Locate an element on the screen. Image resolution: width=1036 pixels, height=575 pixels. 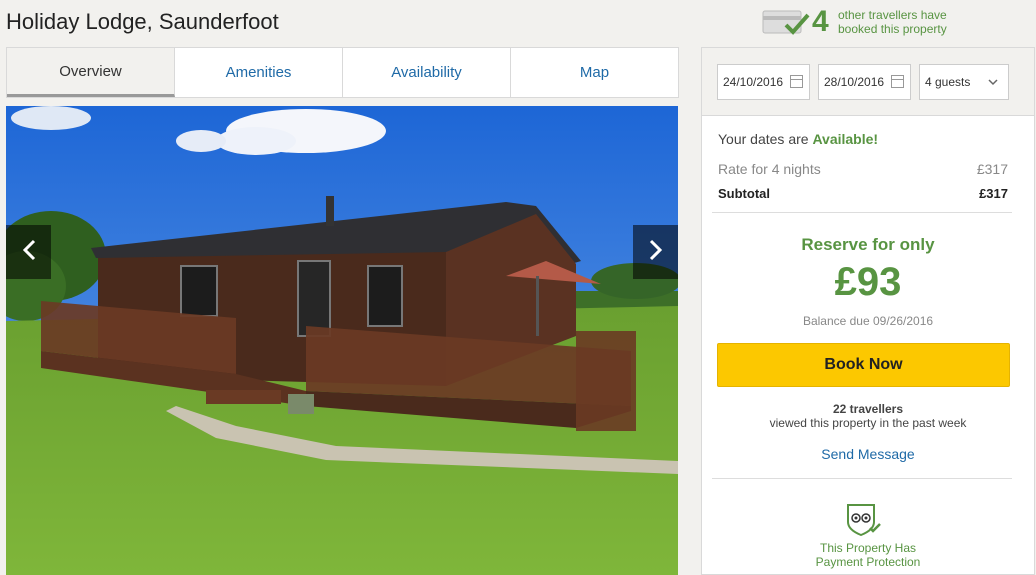
protection-line-2: Payment Protection is located at coordinates (868, 562).